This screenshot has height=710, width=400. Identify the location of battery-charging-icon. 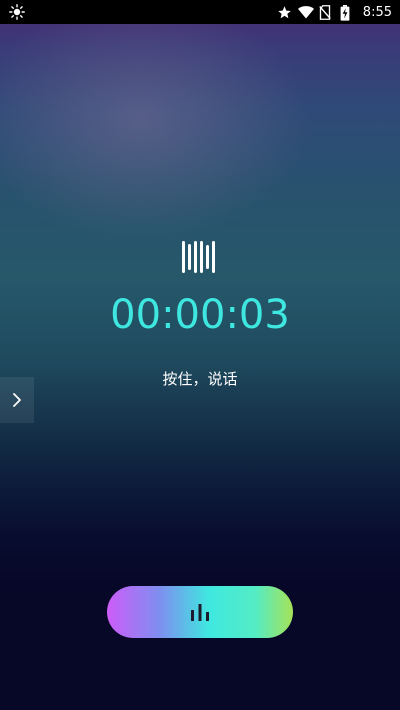
(347, 12).